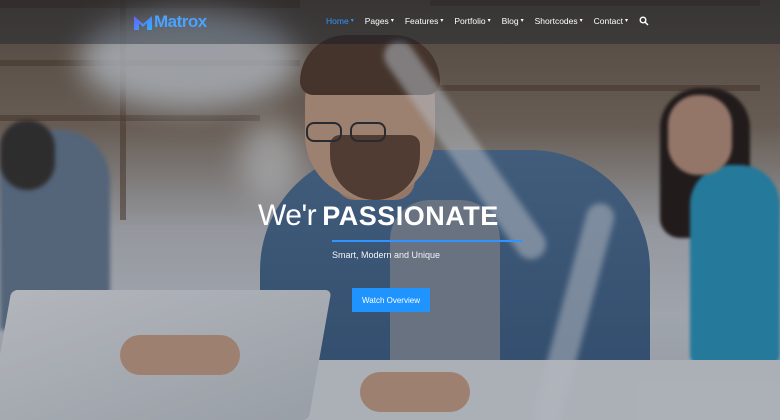 Image resolution: width=780 pixels, height=420 pixels. What do you see at coordinates (180, 21) in the screenshot?
I see `brand-name: Matrox` at bounding box center [180, 21].